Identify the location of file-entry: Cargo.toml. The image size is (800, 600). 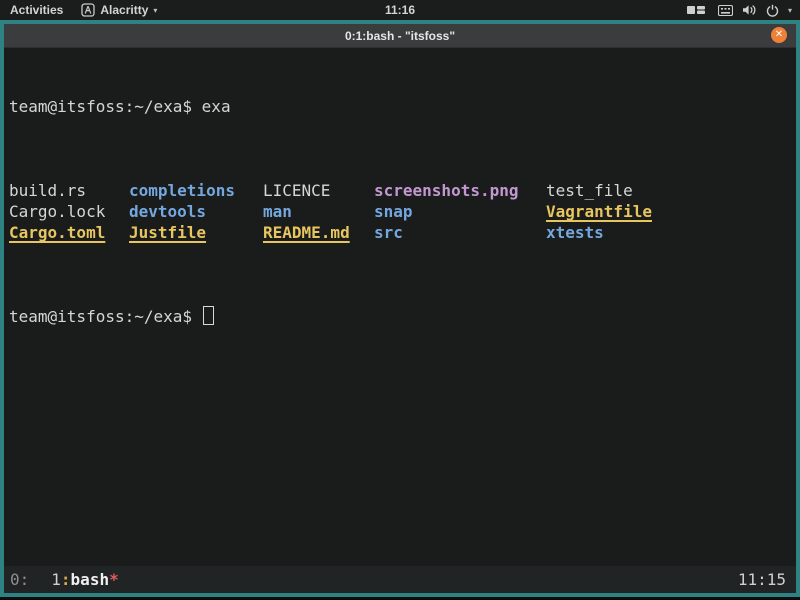
(57, 232).